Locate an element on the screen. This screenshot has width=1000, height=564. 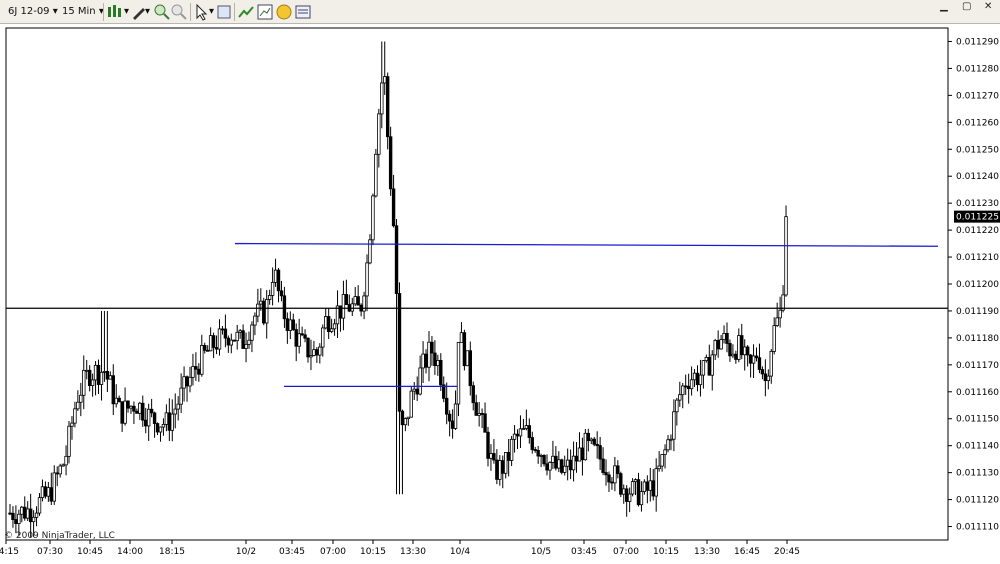
toolbar-divider is located at coordinates (103, 12).